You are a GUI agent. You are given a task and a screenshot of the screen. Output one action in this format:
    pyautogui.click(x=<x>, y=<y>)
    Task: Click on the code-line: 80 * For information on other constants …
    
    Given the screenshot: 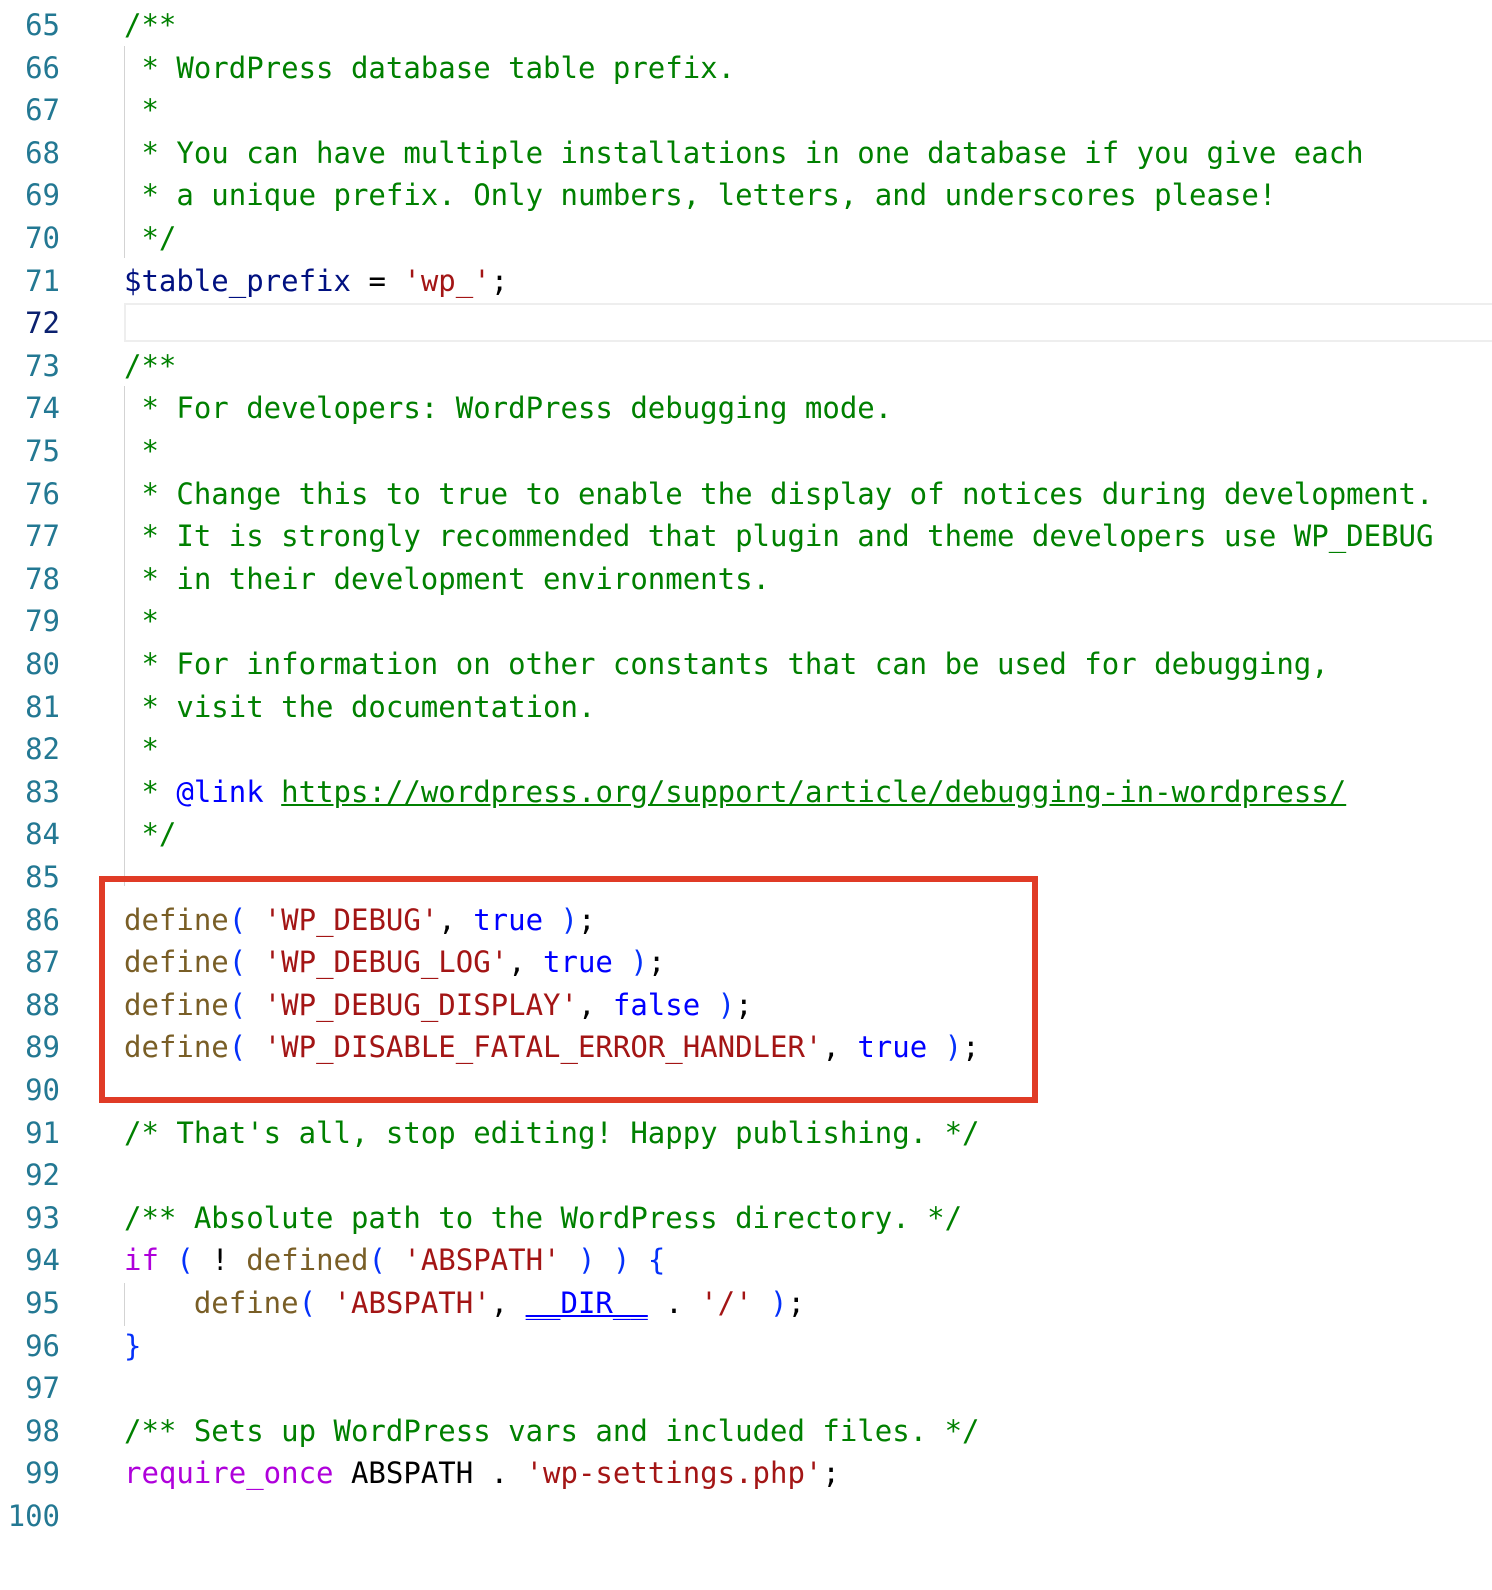 What is the action you would take?
    pyautogui.click(x=746, y=664)
    